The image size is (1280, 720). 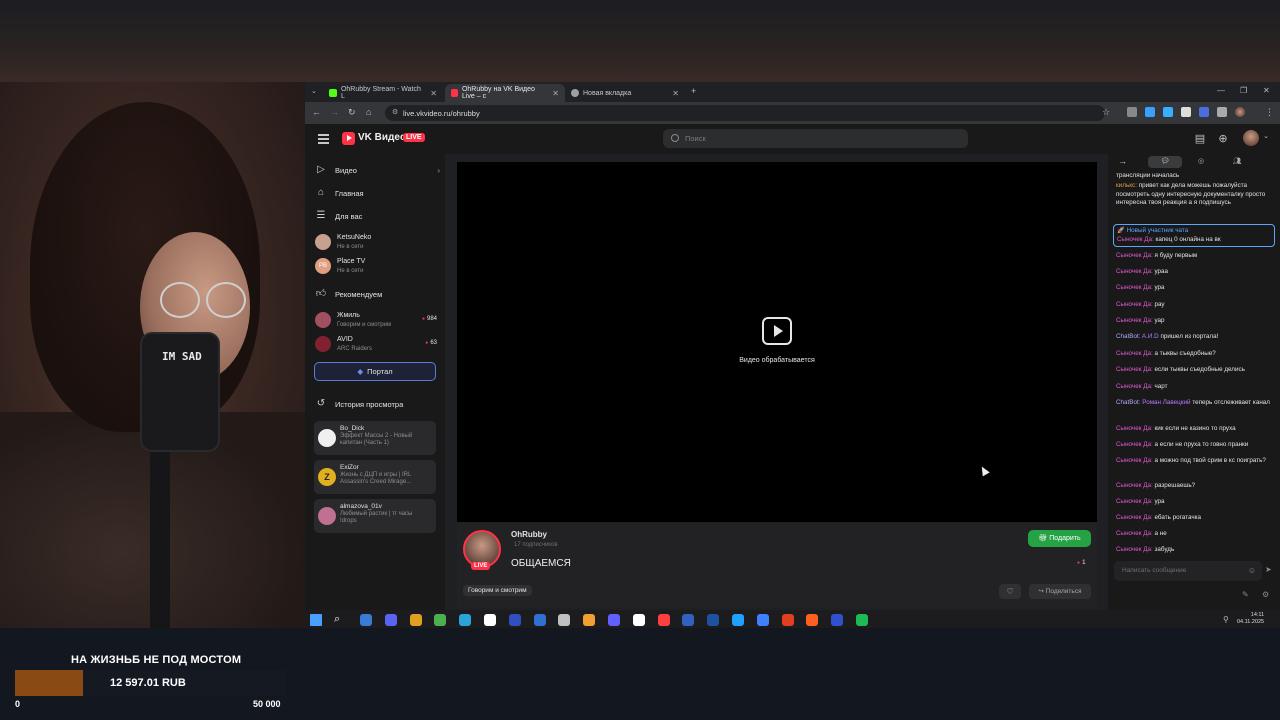 I want to click on chat-username: килькс:, so click(x=1126, y=185).